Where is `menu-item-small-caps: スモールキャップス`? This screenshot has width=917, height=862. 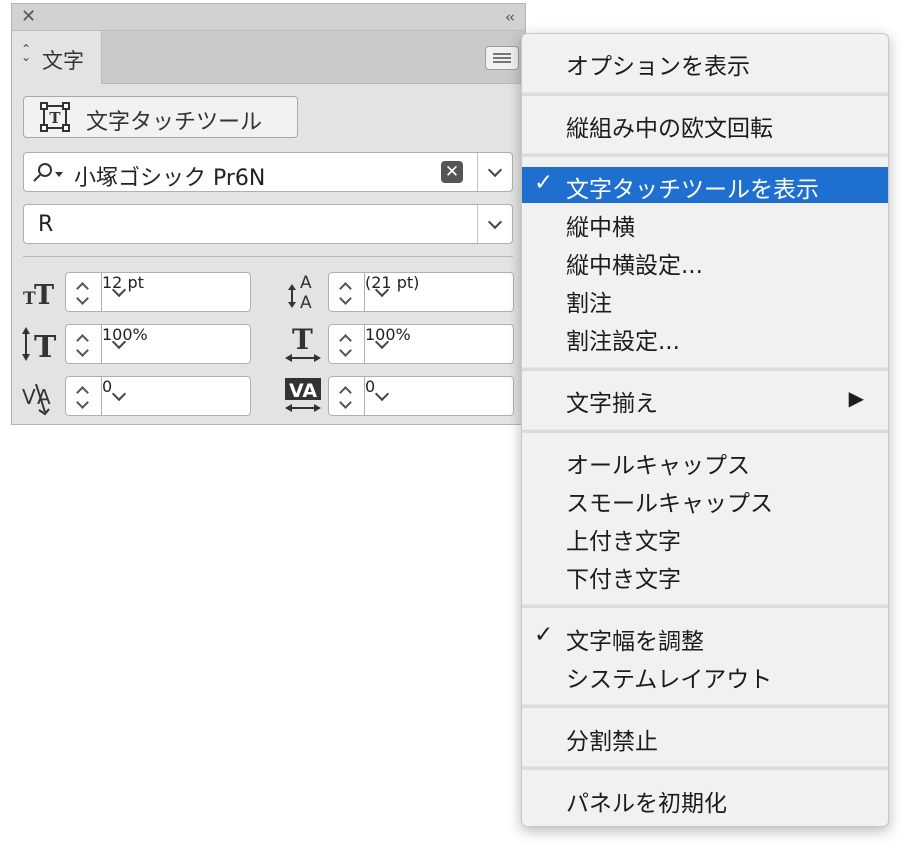 menu-item-small-caps: スモールキャップス is located at coordinates (705, 499).